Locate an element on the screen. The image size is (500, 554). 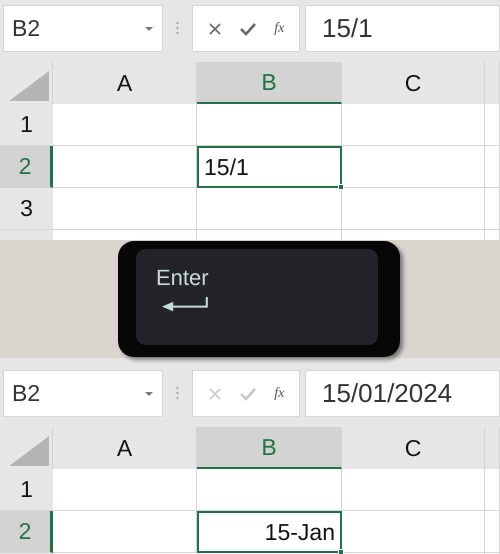
enter-key: Enter is located at coordinates (259, 299).